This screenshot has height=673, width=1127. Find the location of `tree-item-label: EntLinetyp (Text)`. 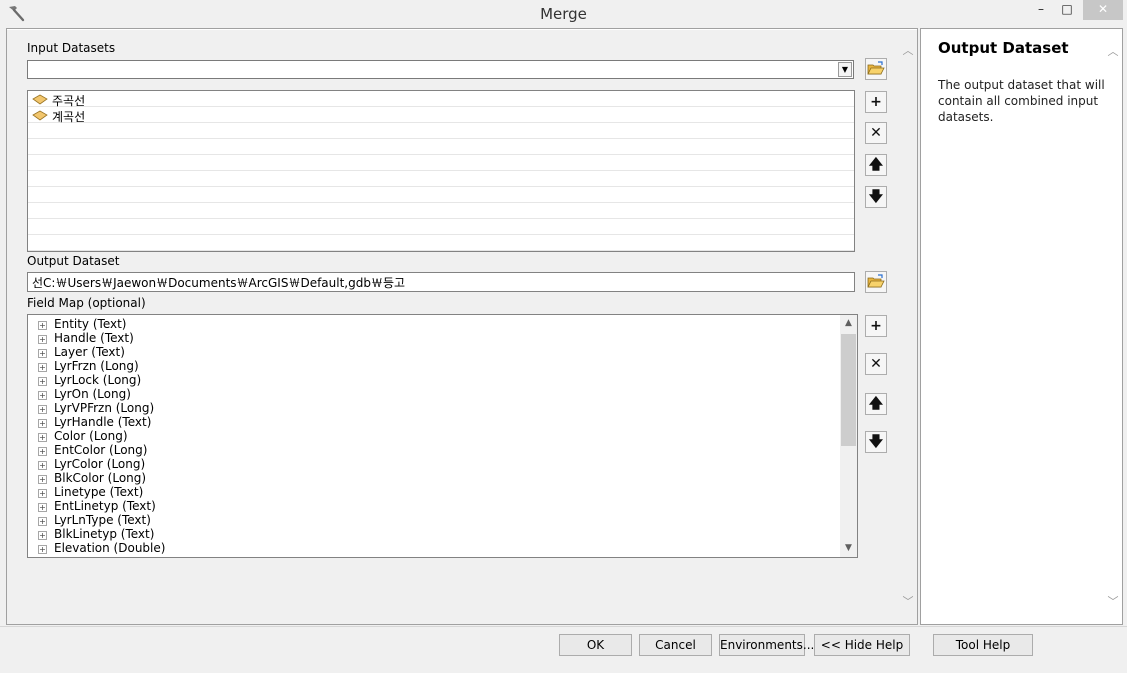

tree-item-label: EntLinetyp (Text) is located at coordinates (105, 506).